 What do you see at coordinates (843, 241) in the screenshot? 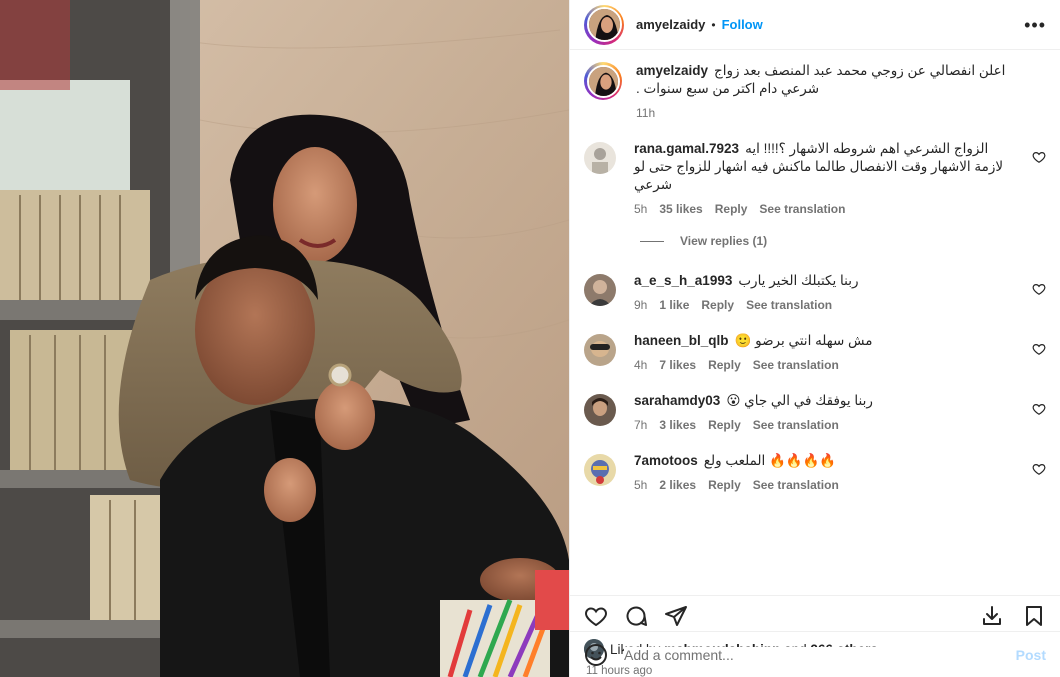
I see `view-replies-button: View replies (1)` at bounding box center [843, 241].